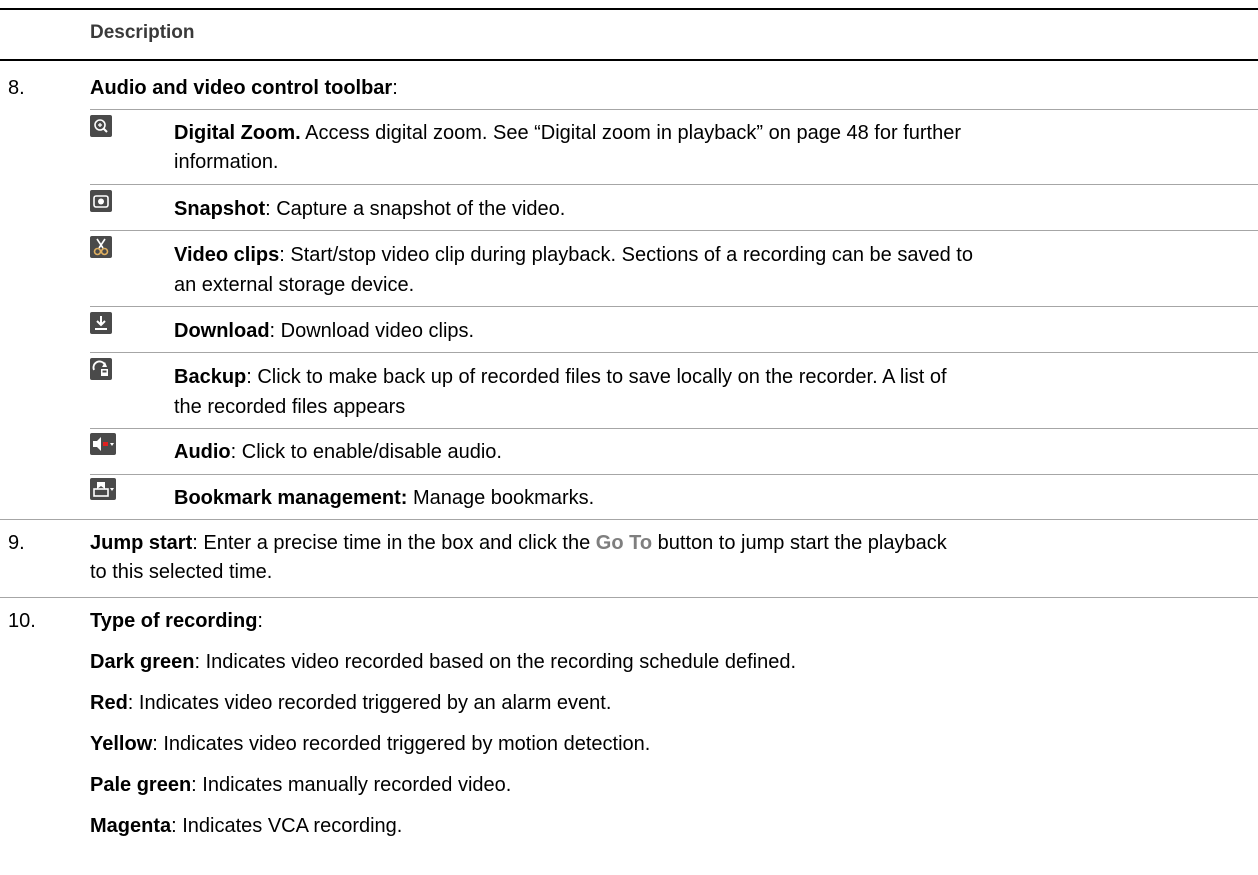 Image resolution: width=1258 pixels, height=875 pixels. What do you see at coordinates (103, 444) in the screenshot?
I see `audio-icon` at bounding box center [103, 444].